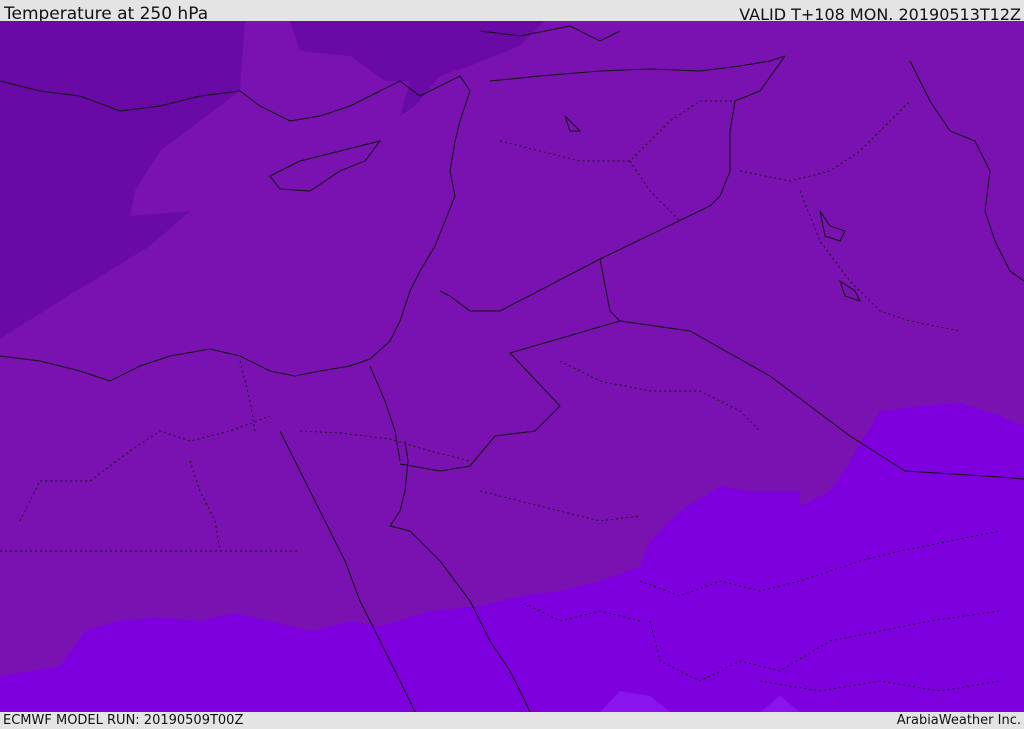 This screenshot has width=1024, height=729. I want to click on credit-label: ArabiaWeather Inc., so click(958, 720).